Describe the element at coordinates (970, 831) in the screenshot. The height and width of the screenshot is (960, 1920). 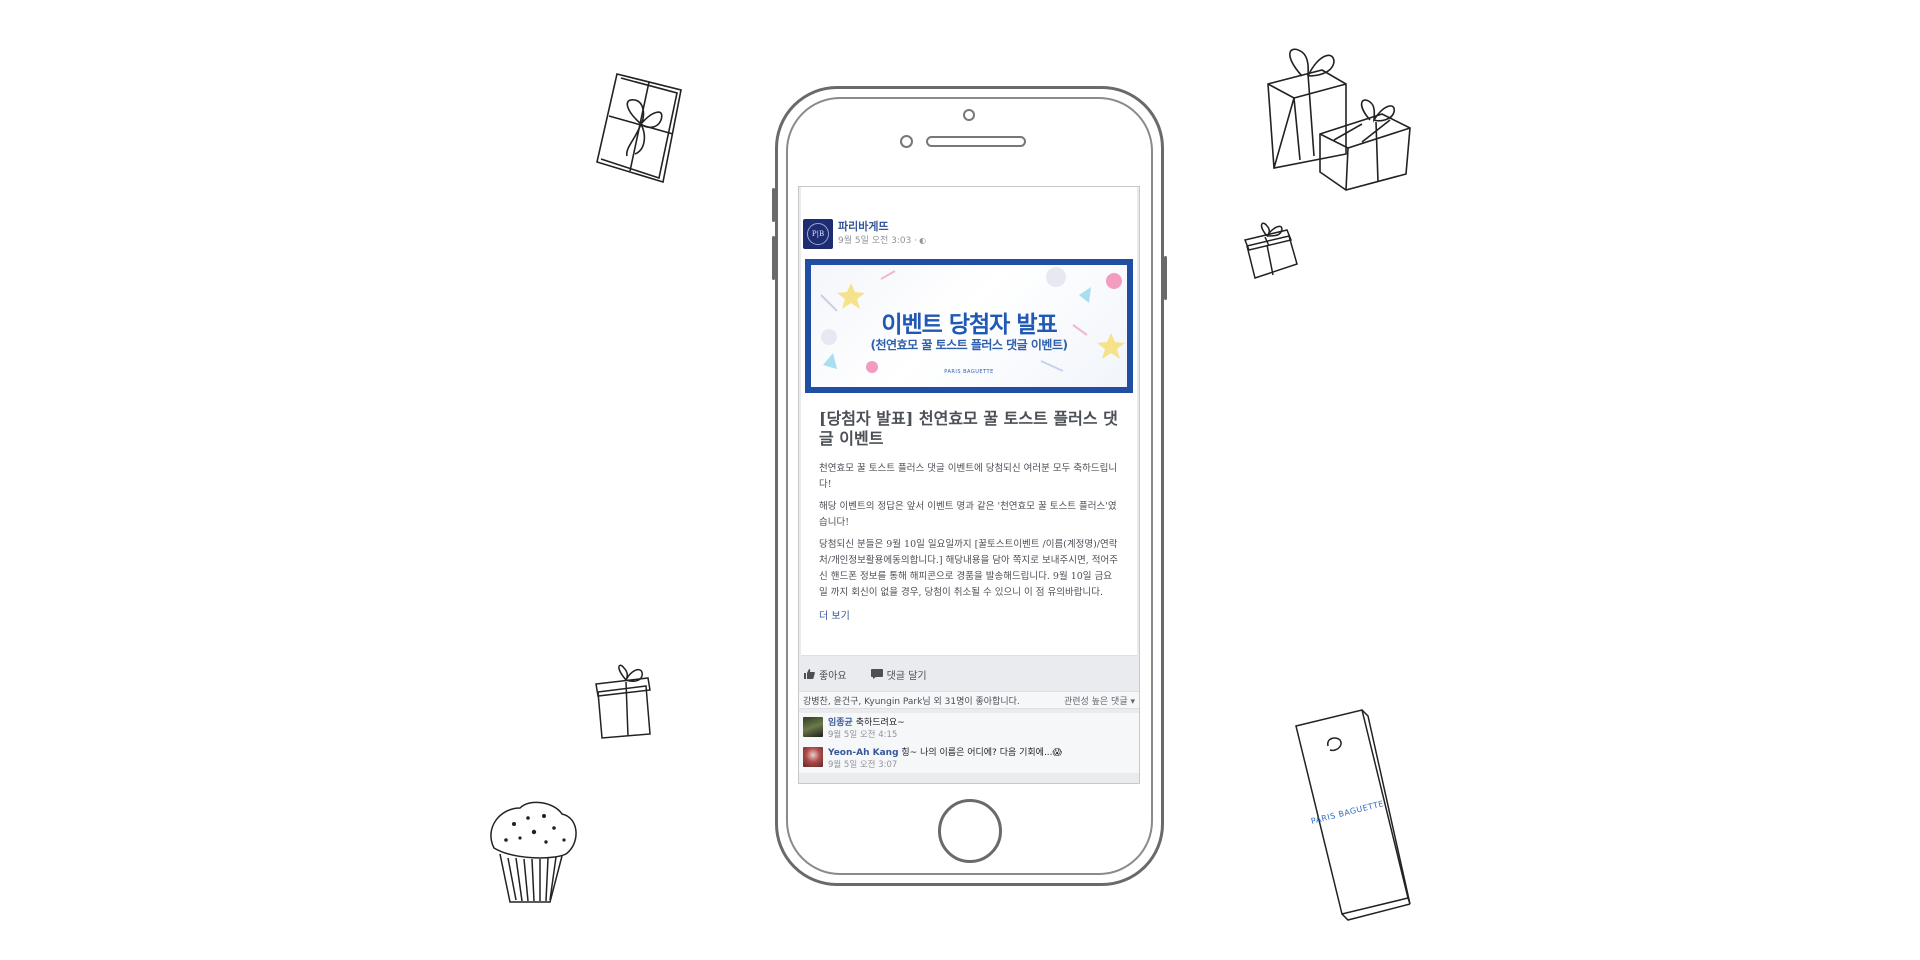
I see `home-button` at that location.